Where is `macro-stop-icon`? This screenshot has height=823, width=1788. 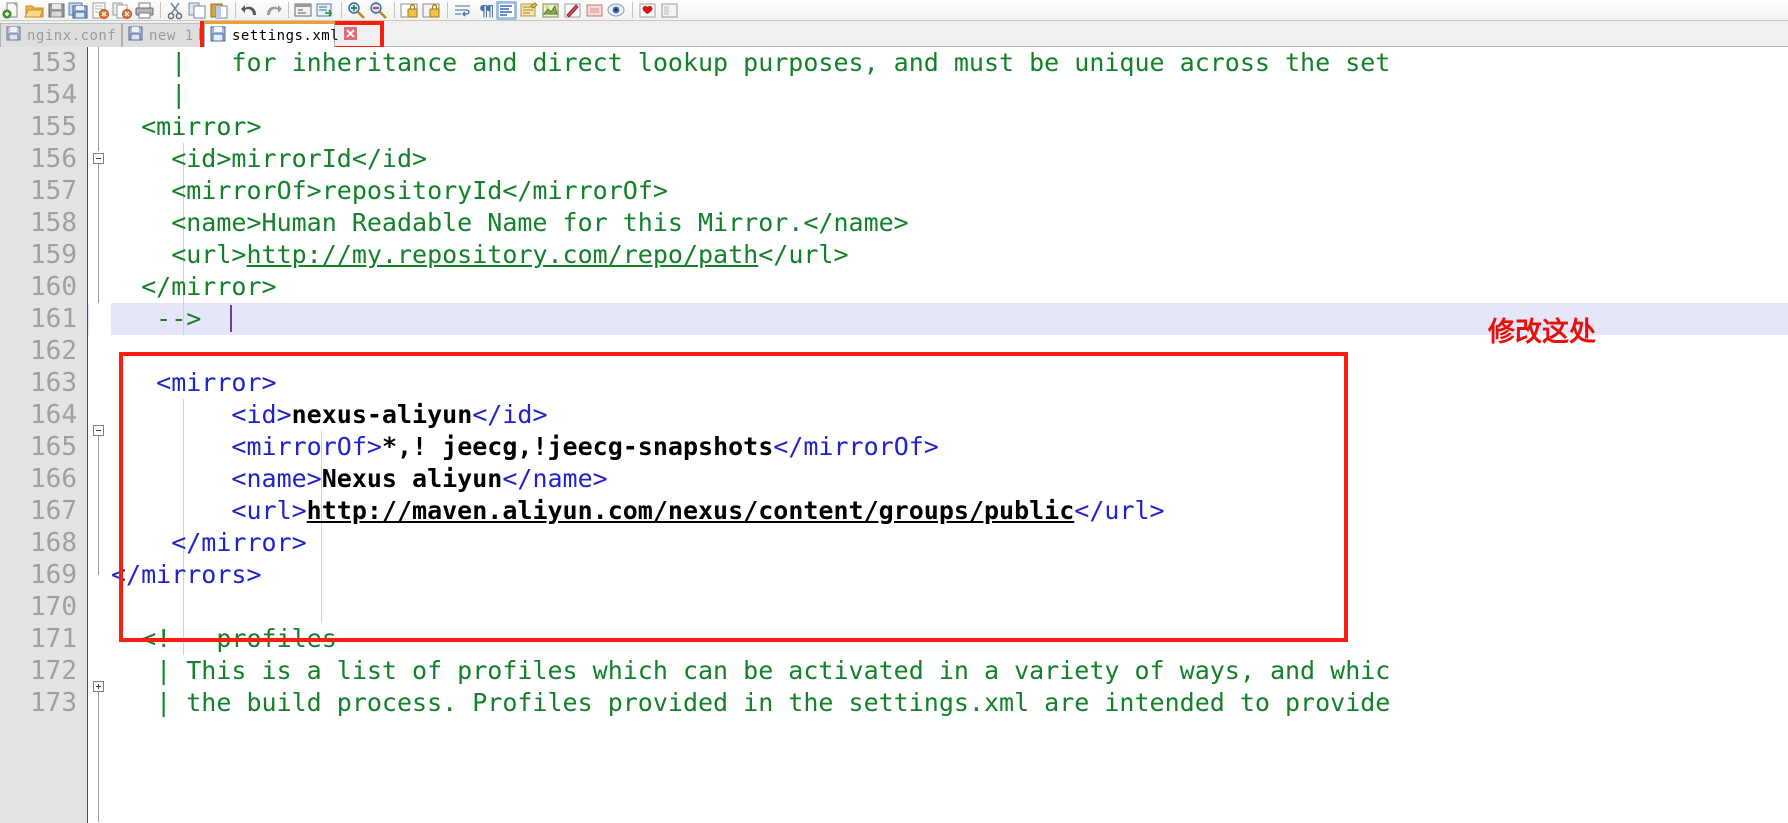 macro-stop-icon is located at coordinates (594, 10).